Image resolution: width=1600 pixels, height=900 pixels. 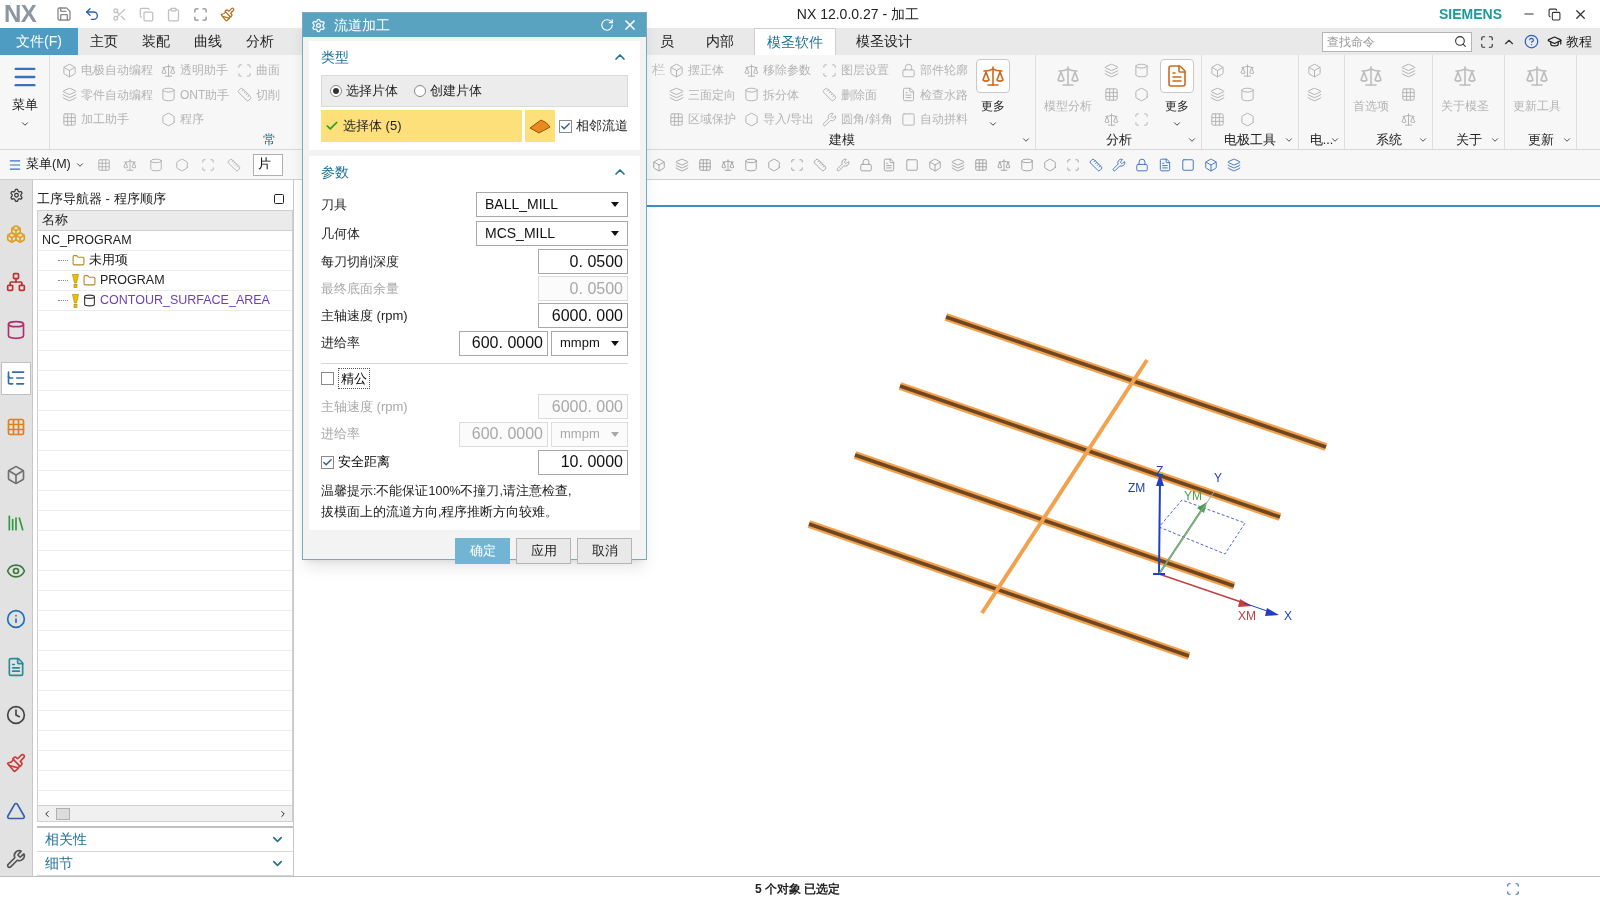 What do you see at coordinates (185, 300) in the screenshot?
I see `tree-item: CONTOUR_SURFACE_AREA` at bounding box center [185, 300].